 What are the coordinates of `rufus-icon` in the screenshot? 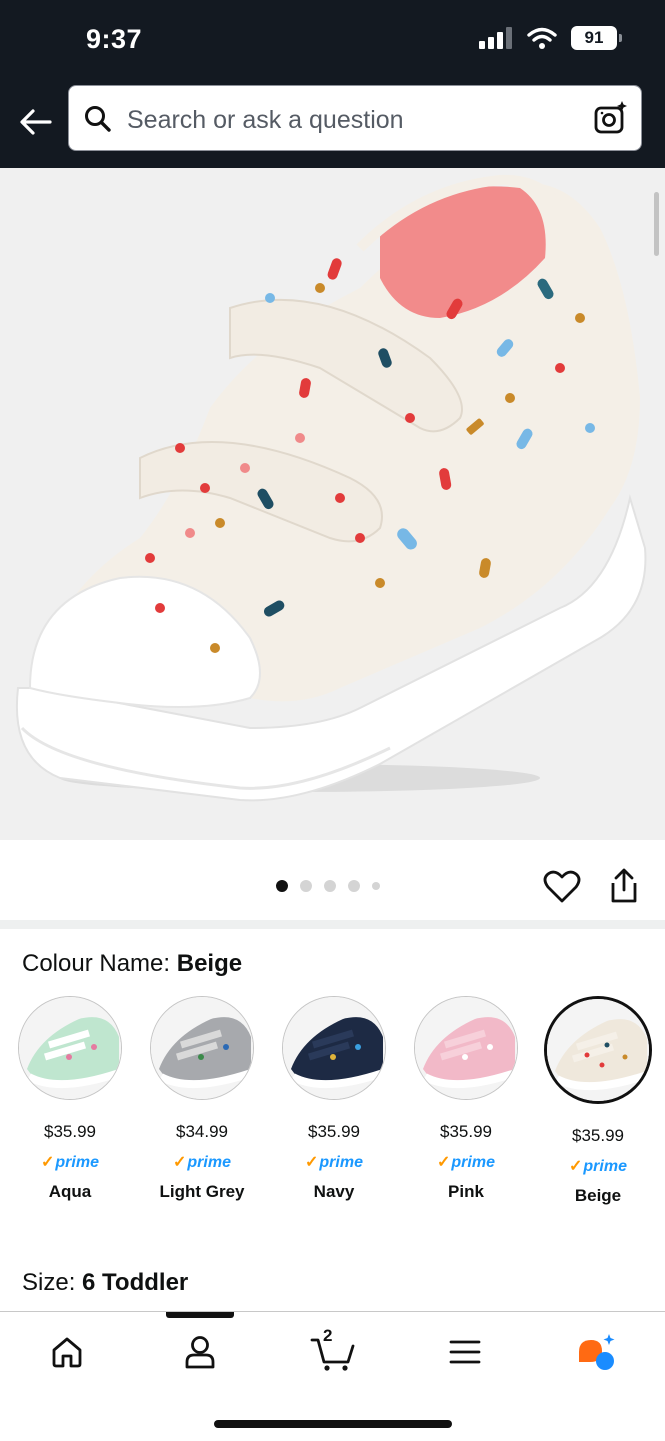 It's located at (597, 1352).